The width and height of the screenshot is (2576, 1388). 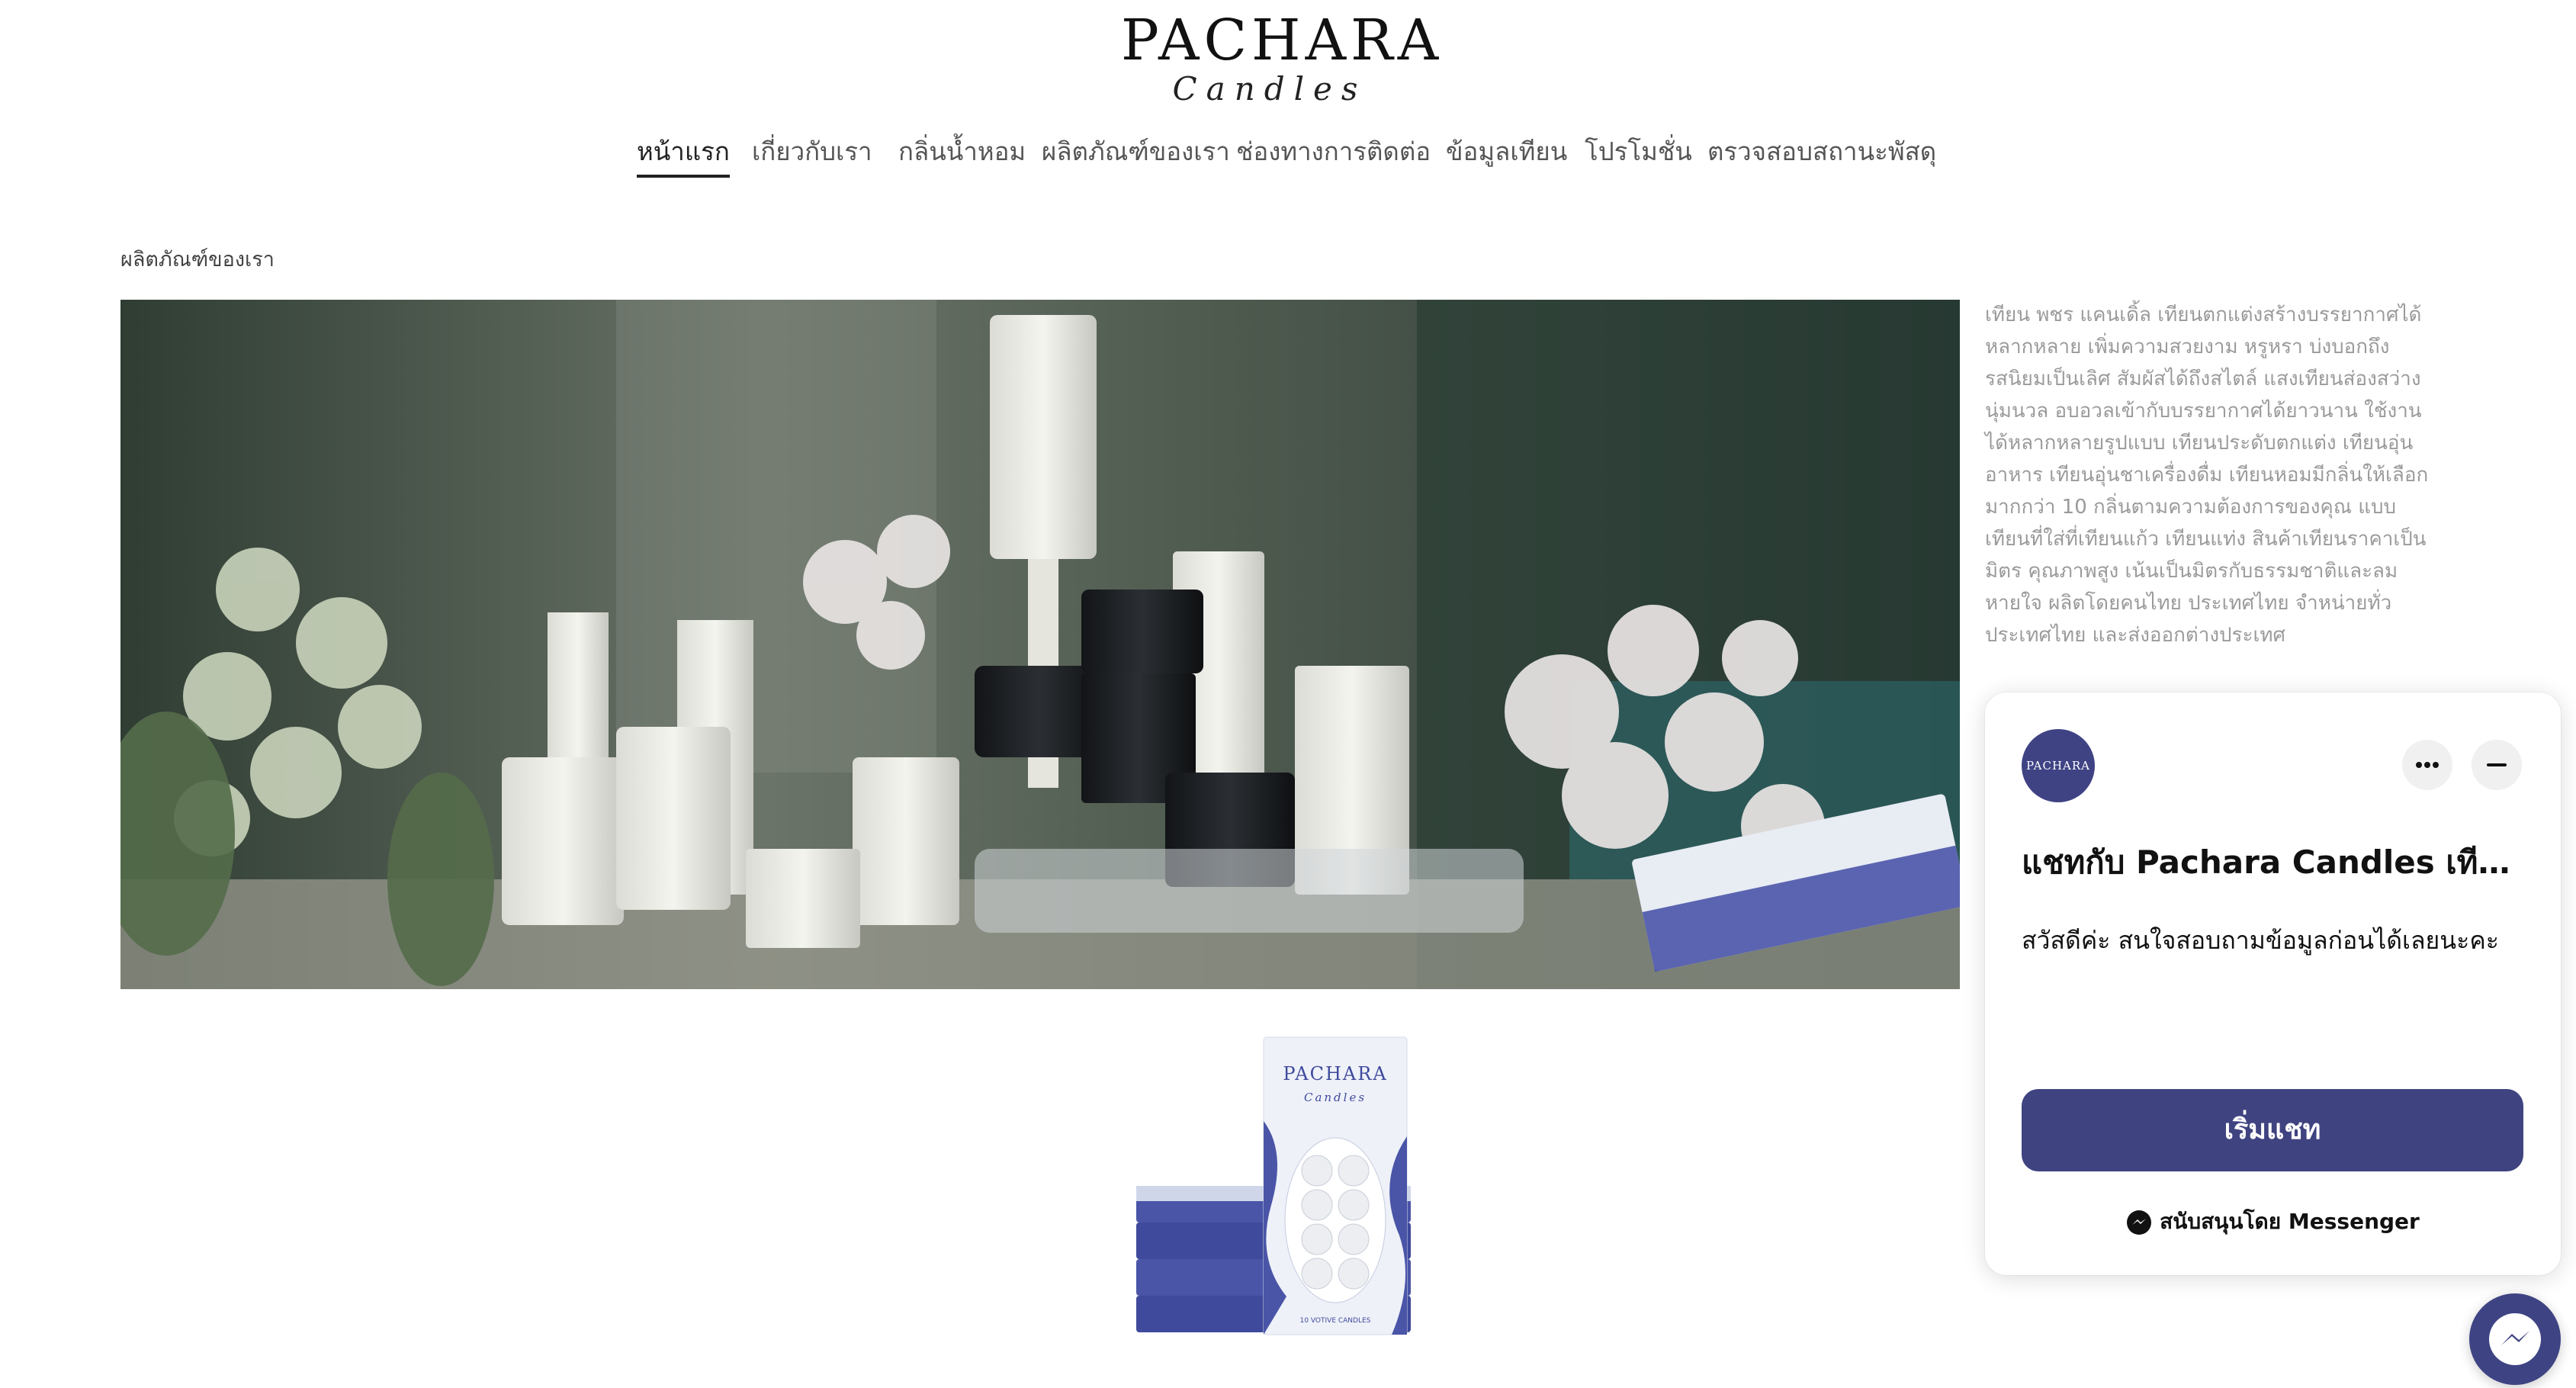 What do you see at coordinates (2290, 1221) in the screenshot?
I see `powered-by-text: สนับสนุนโดย Messenger` at bounding box center [2290, 1221].